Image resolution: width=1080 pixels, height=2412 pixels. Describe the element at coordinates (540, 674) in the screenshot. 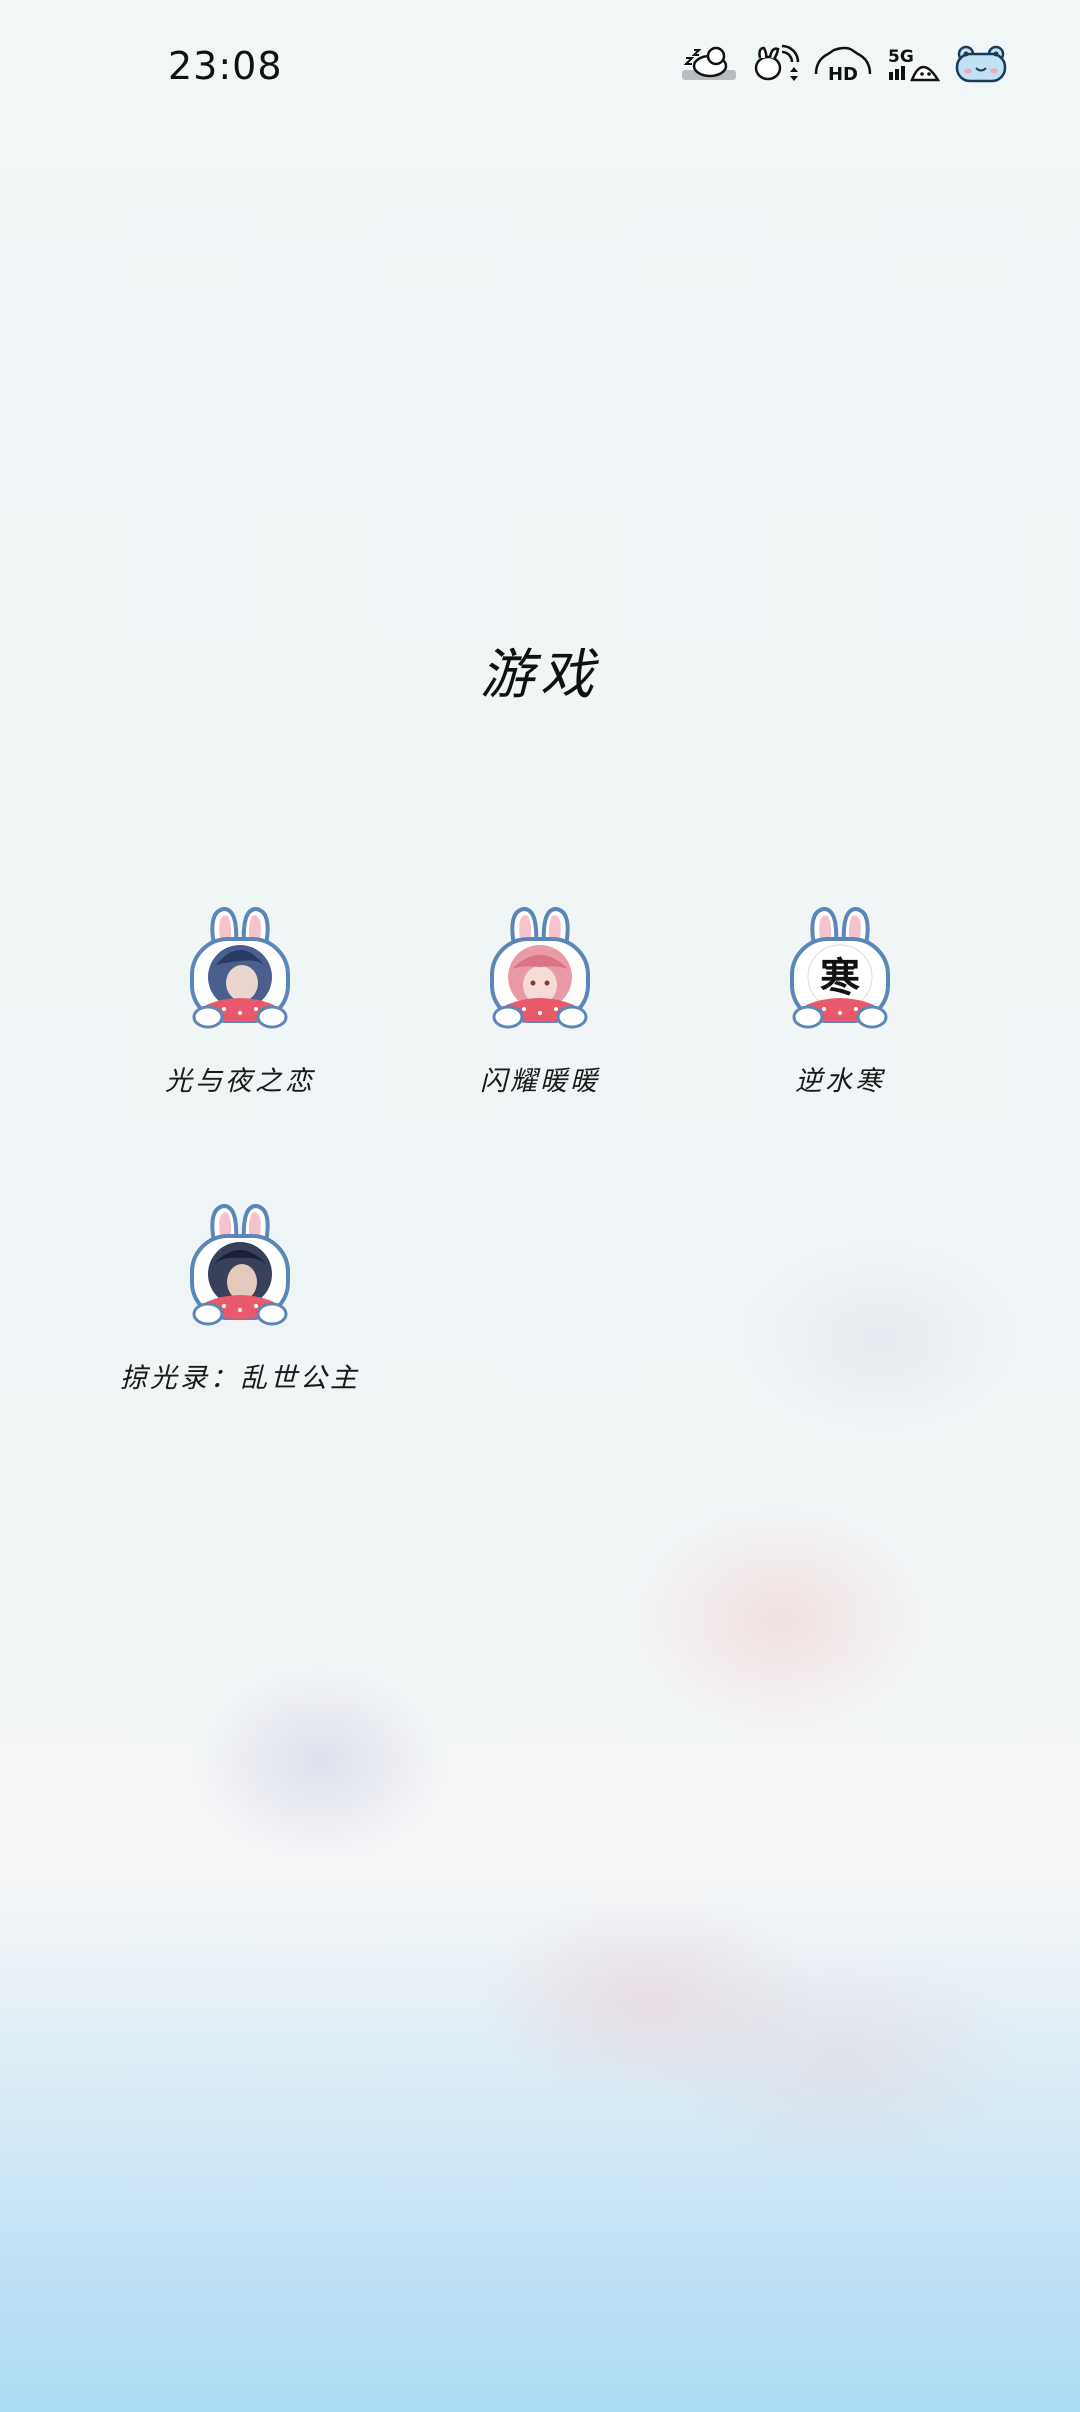

I see `folder-title: 游戏` at that location.